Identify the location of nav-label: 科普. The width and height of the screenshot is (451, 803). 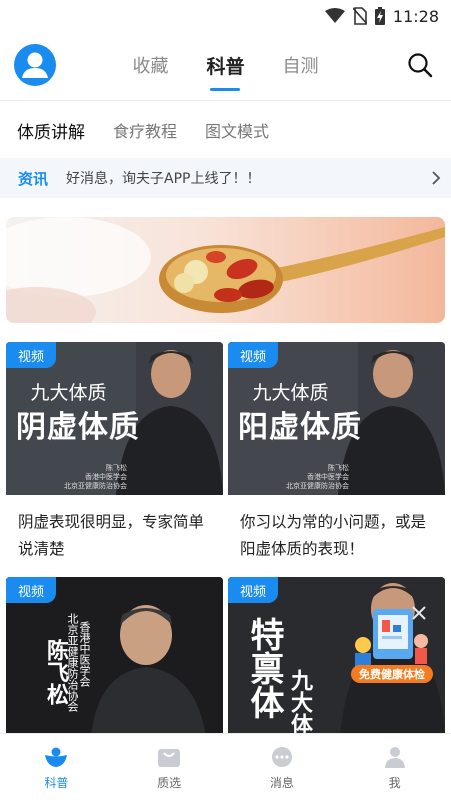
(56, 783).